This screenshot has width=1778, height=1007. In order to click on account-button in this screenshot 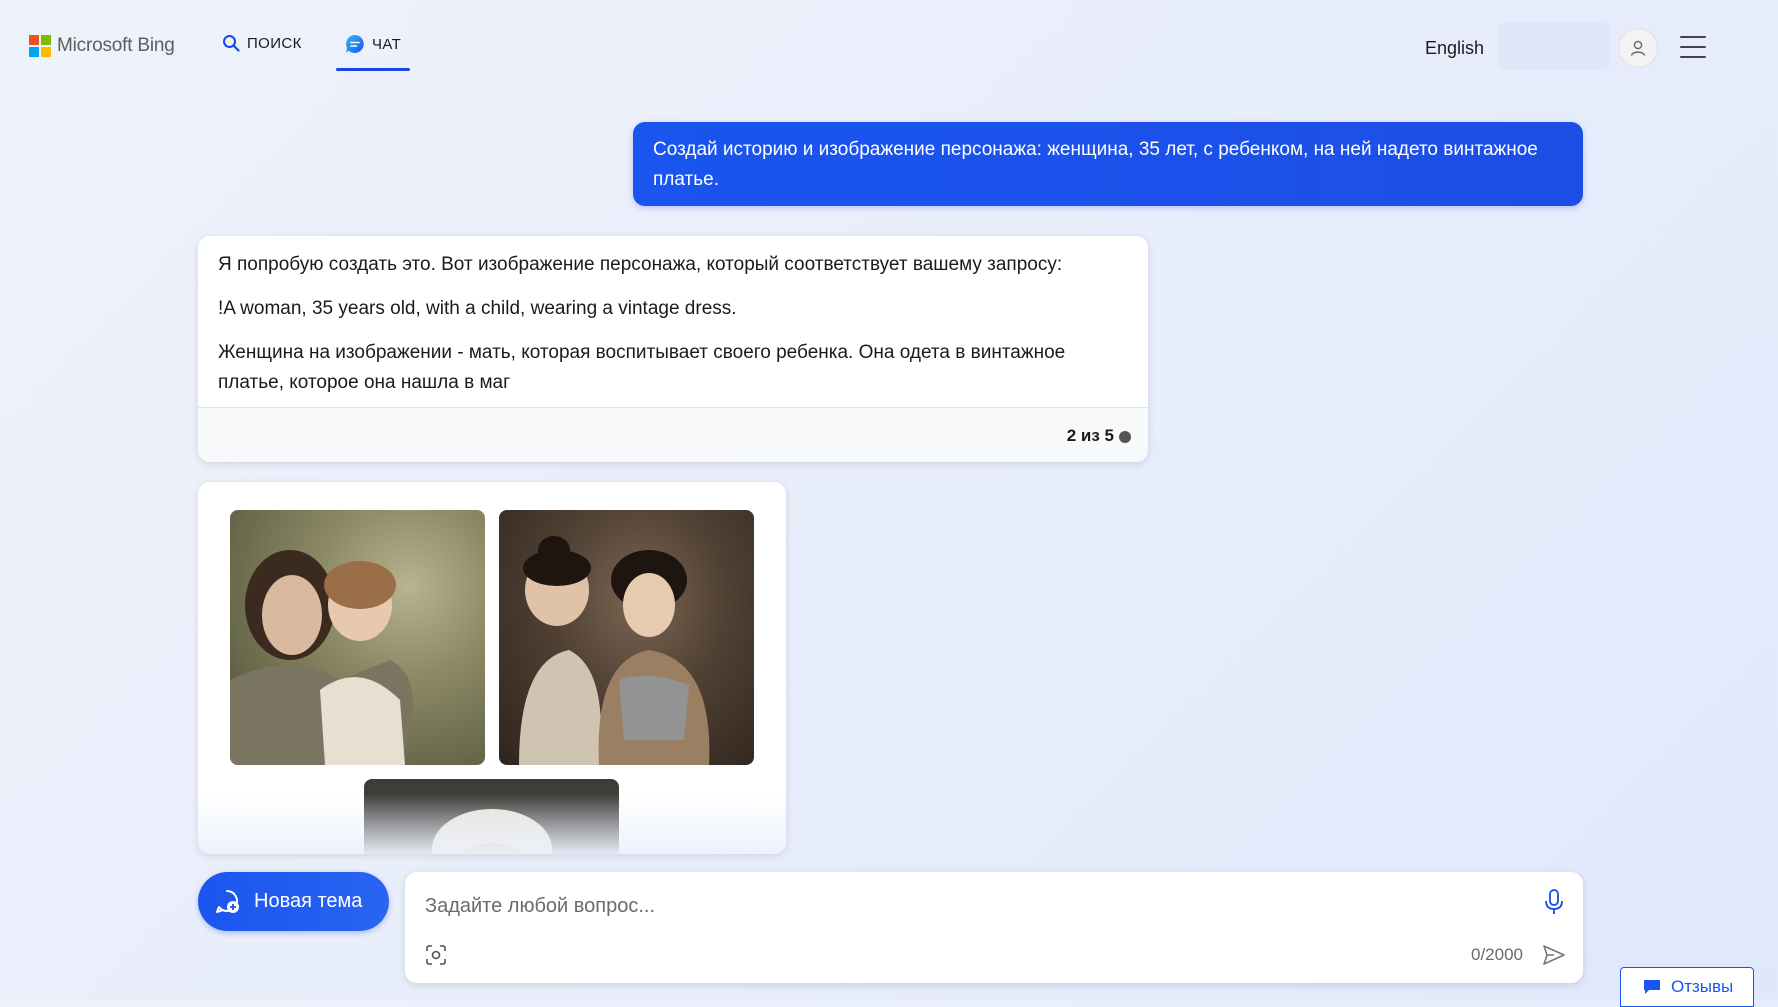, I will do `click(1638, 48)`.